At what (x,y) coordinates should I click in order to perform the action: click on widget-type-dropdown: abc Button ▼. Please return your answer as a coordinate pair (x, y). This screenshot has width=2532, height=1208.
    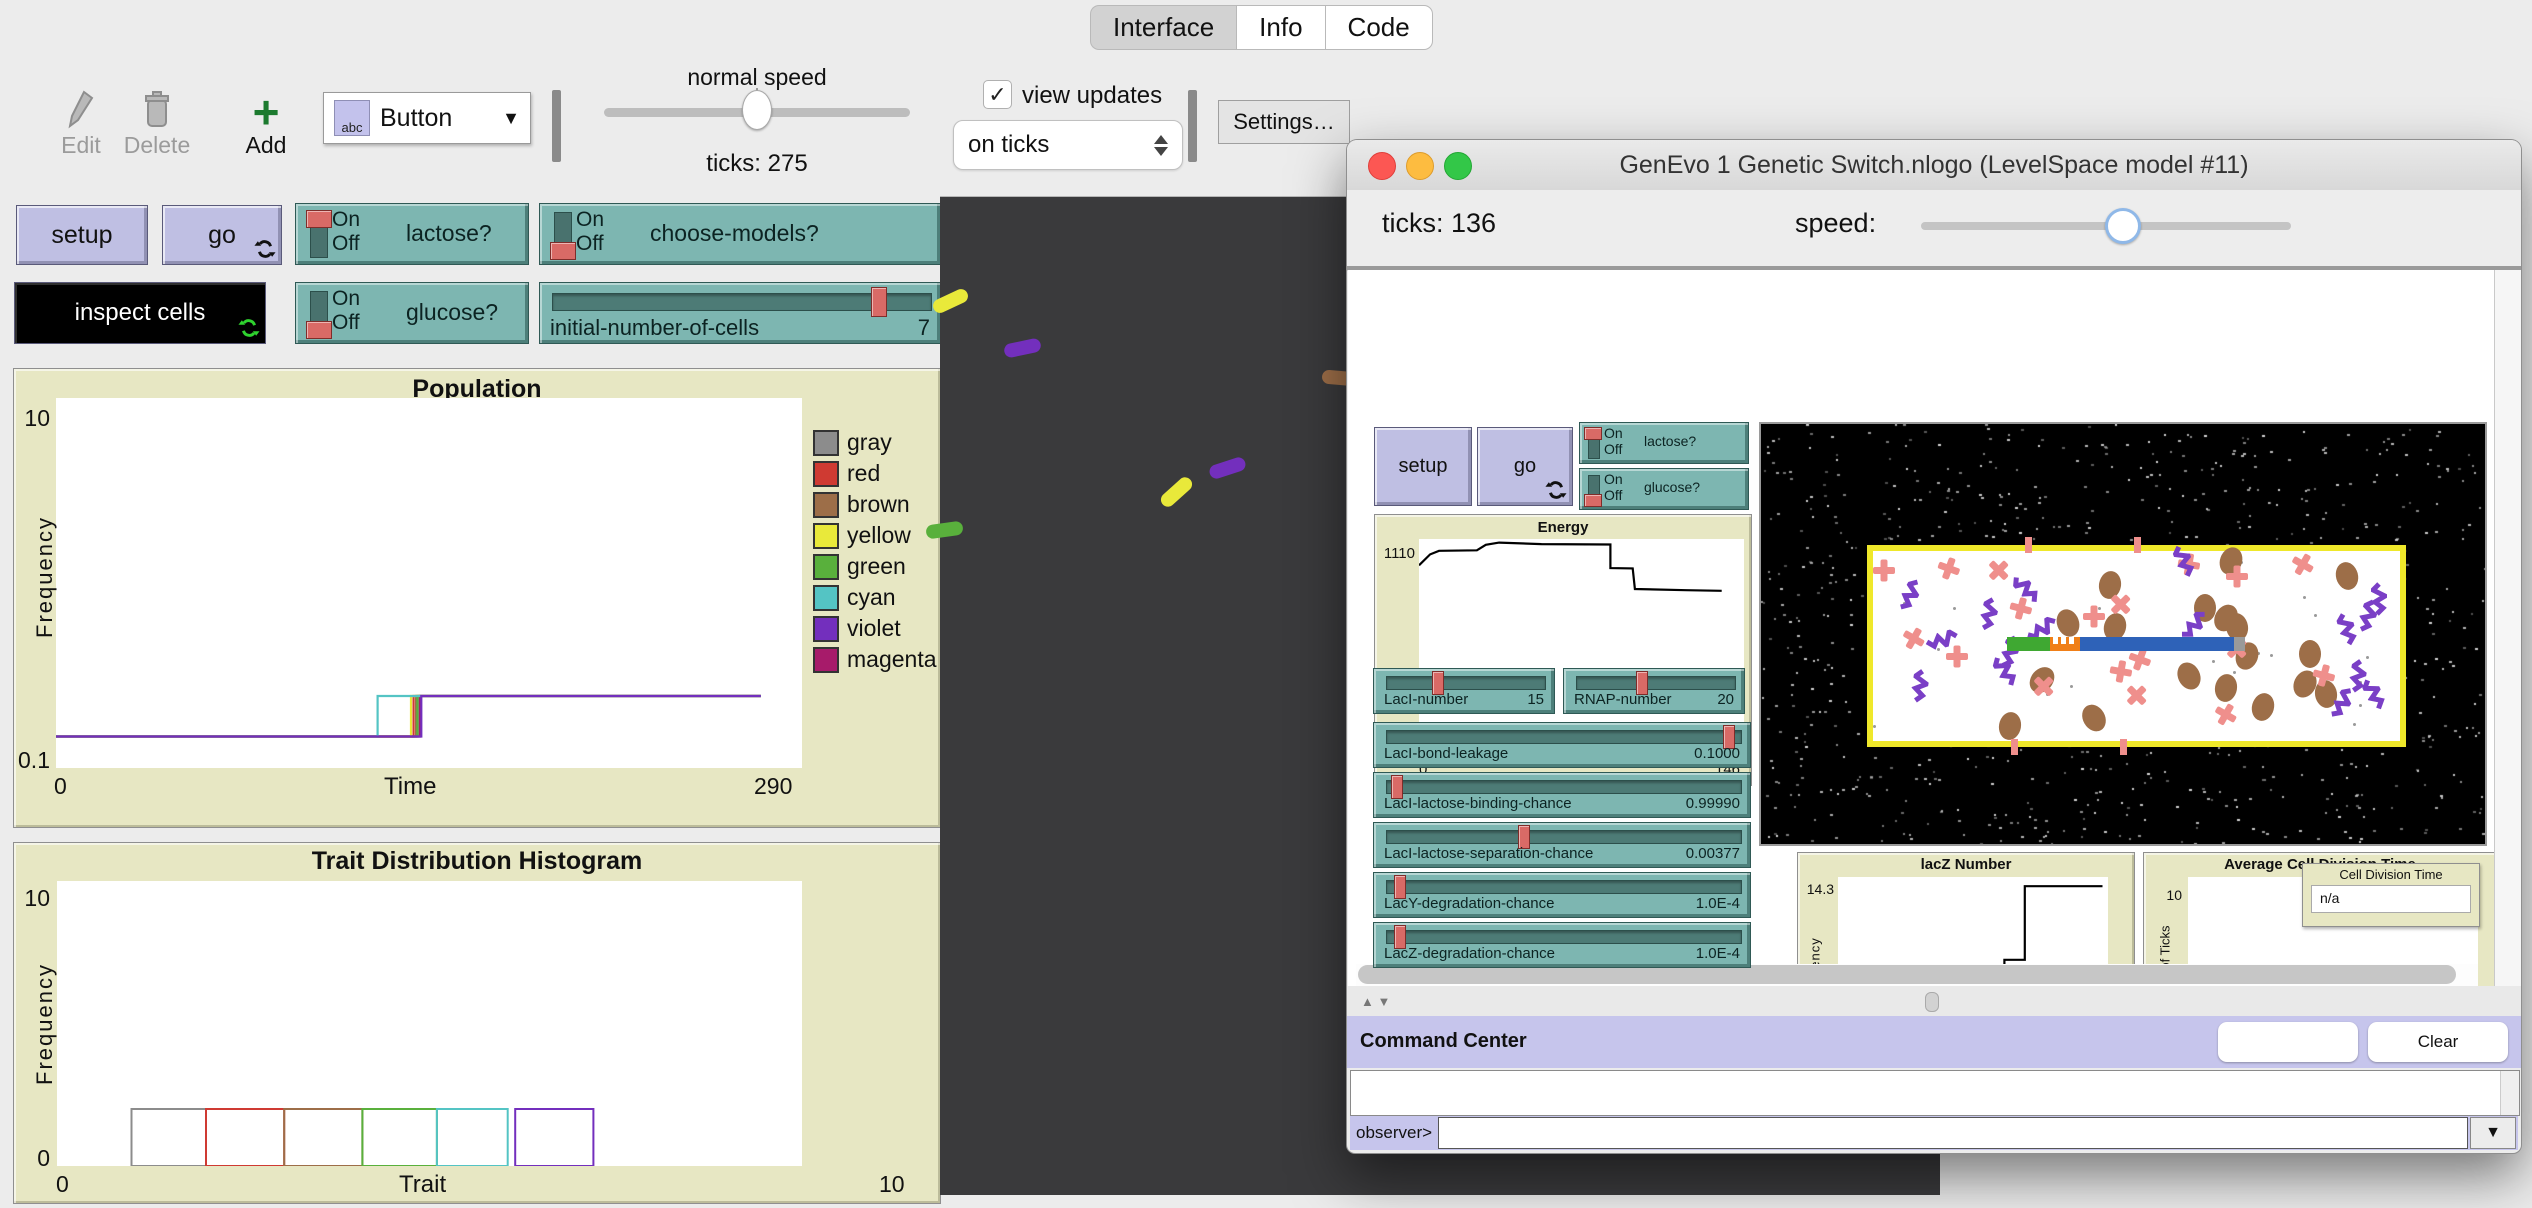
    Looking at the image, I should click on (427, 118).